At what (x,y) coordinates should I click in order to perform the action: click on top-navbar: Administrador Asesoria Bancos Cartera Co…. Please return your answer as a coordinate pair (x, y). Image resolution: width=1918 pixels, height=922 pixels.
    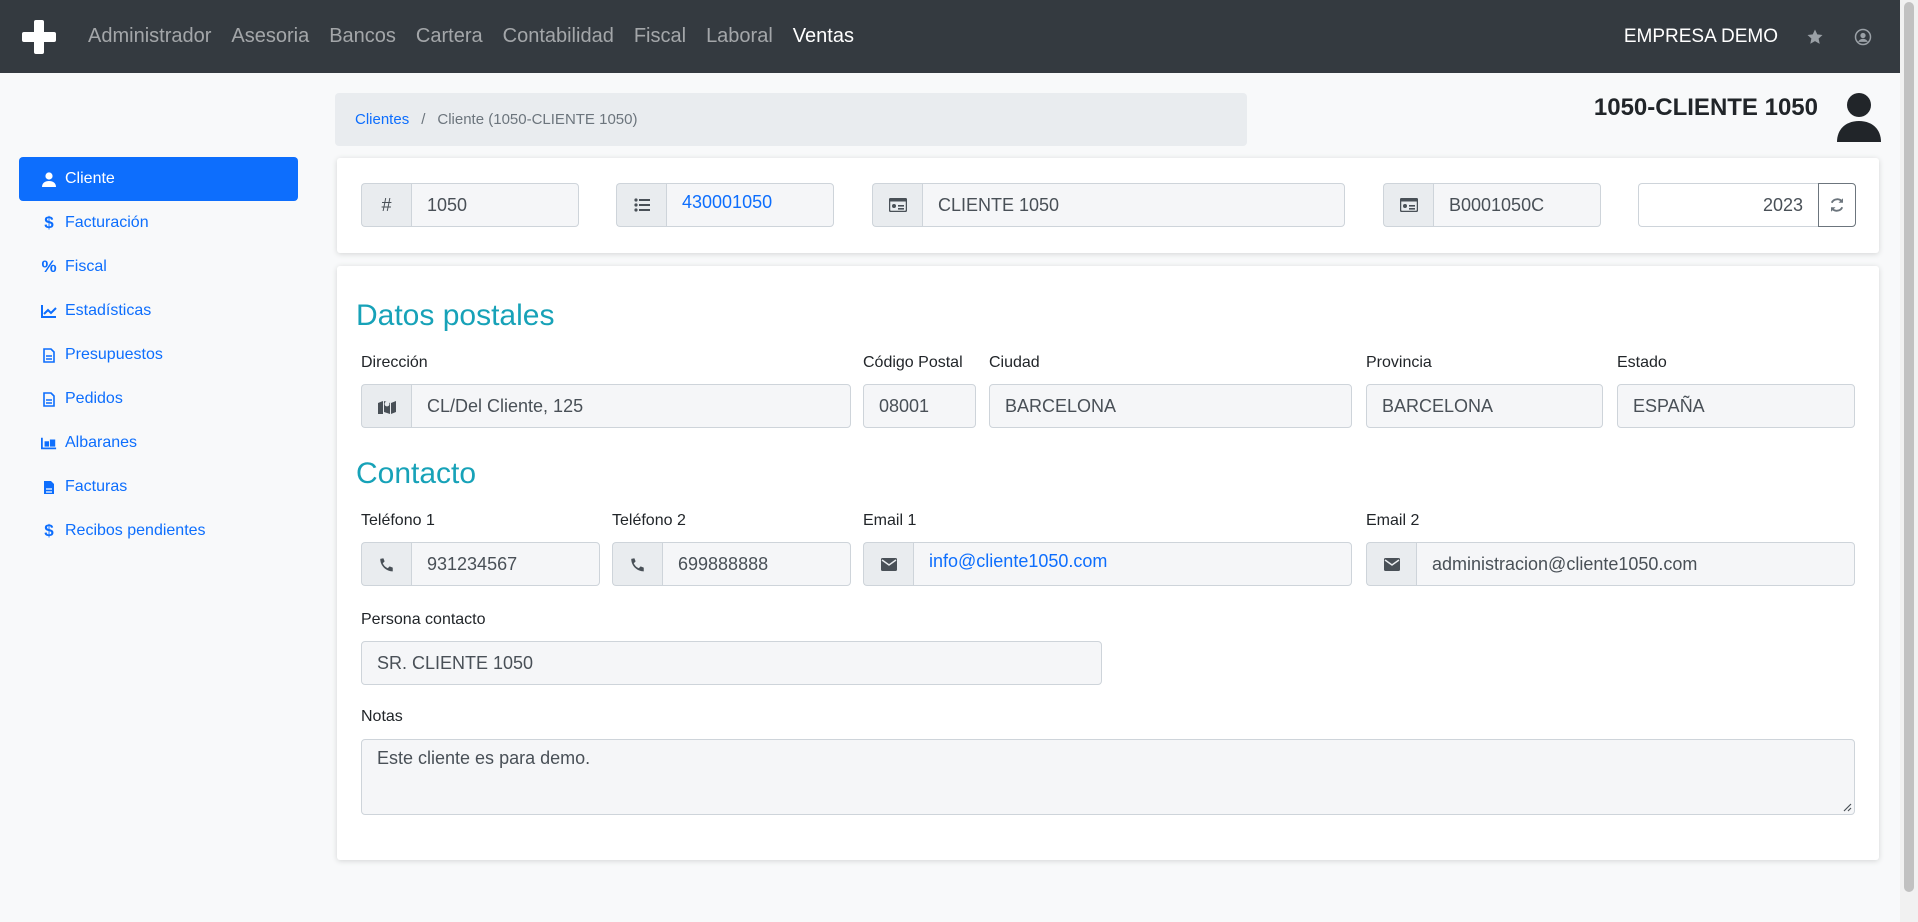
    Looking at the image, I should click on (950, 36).